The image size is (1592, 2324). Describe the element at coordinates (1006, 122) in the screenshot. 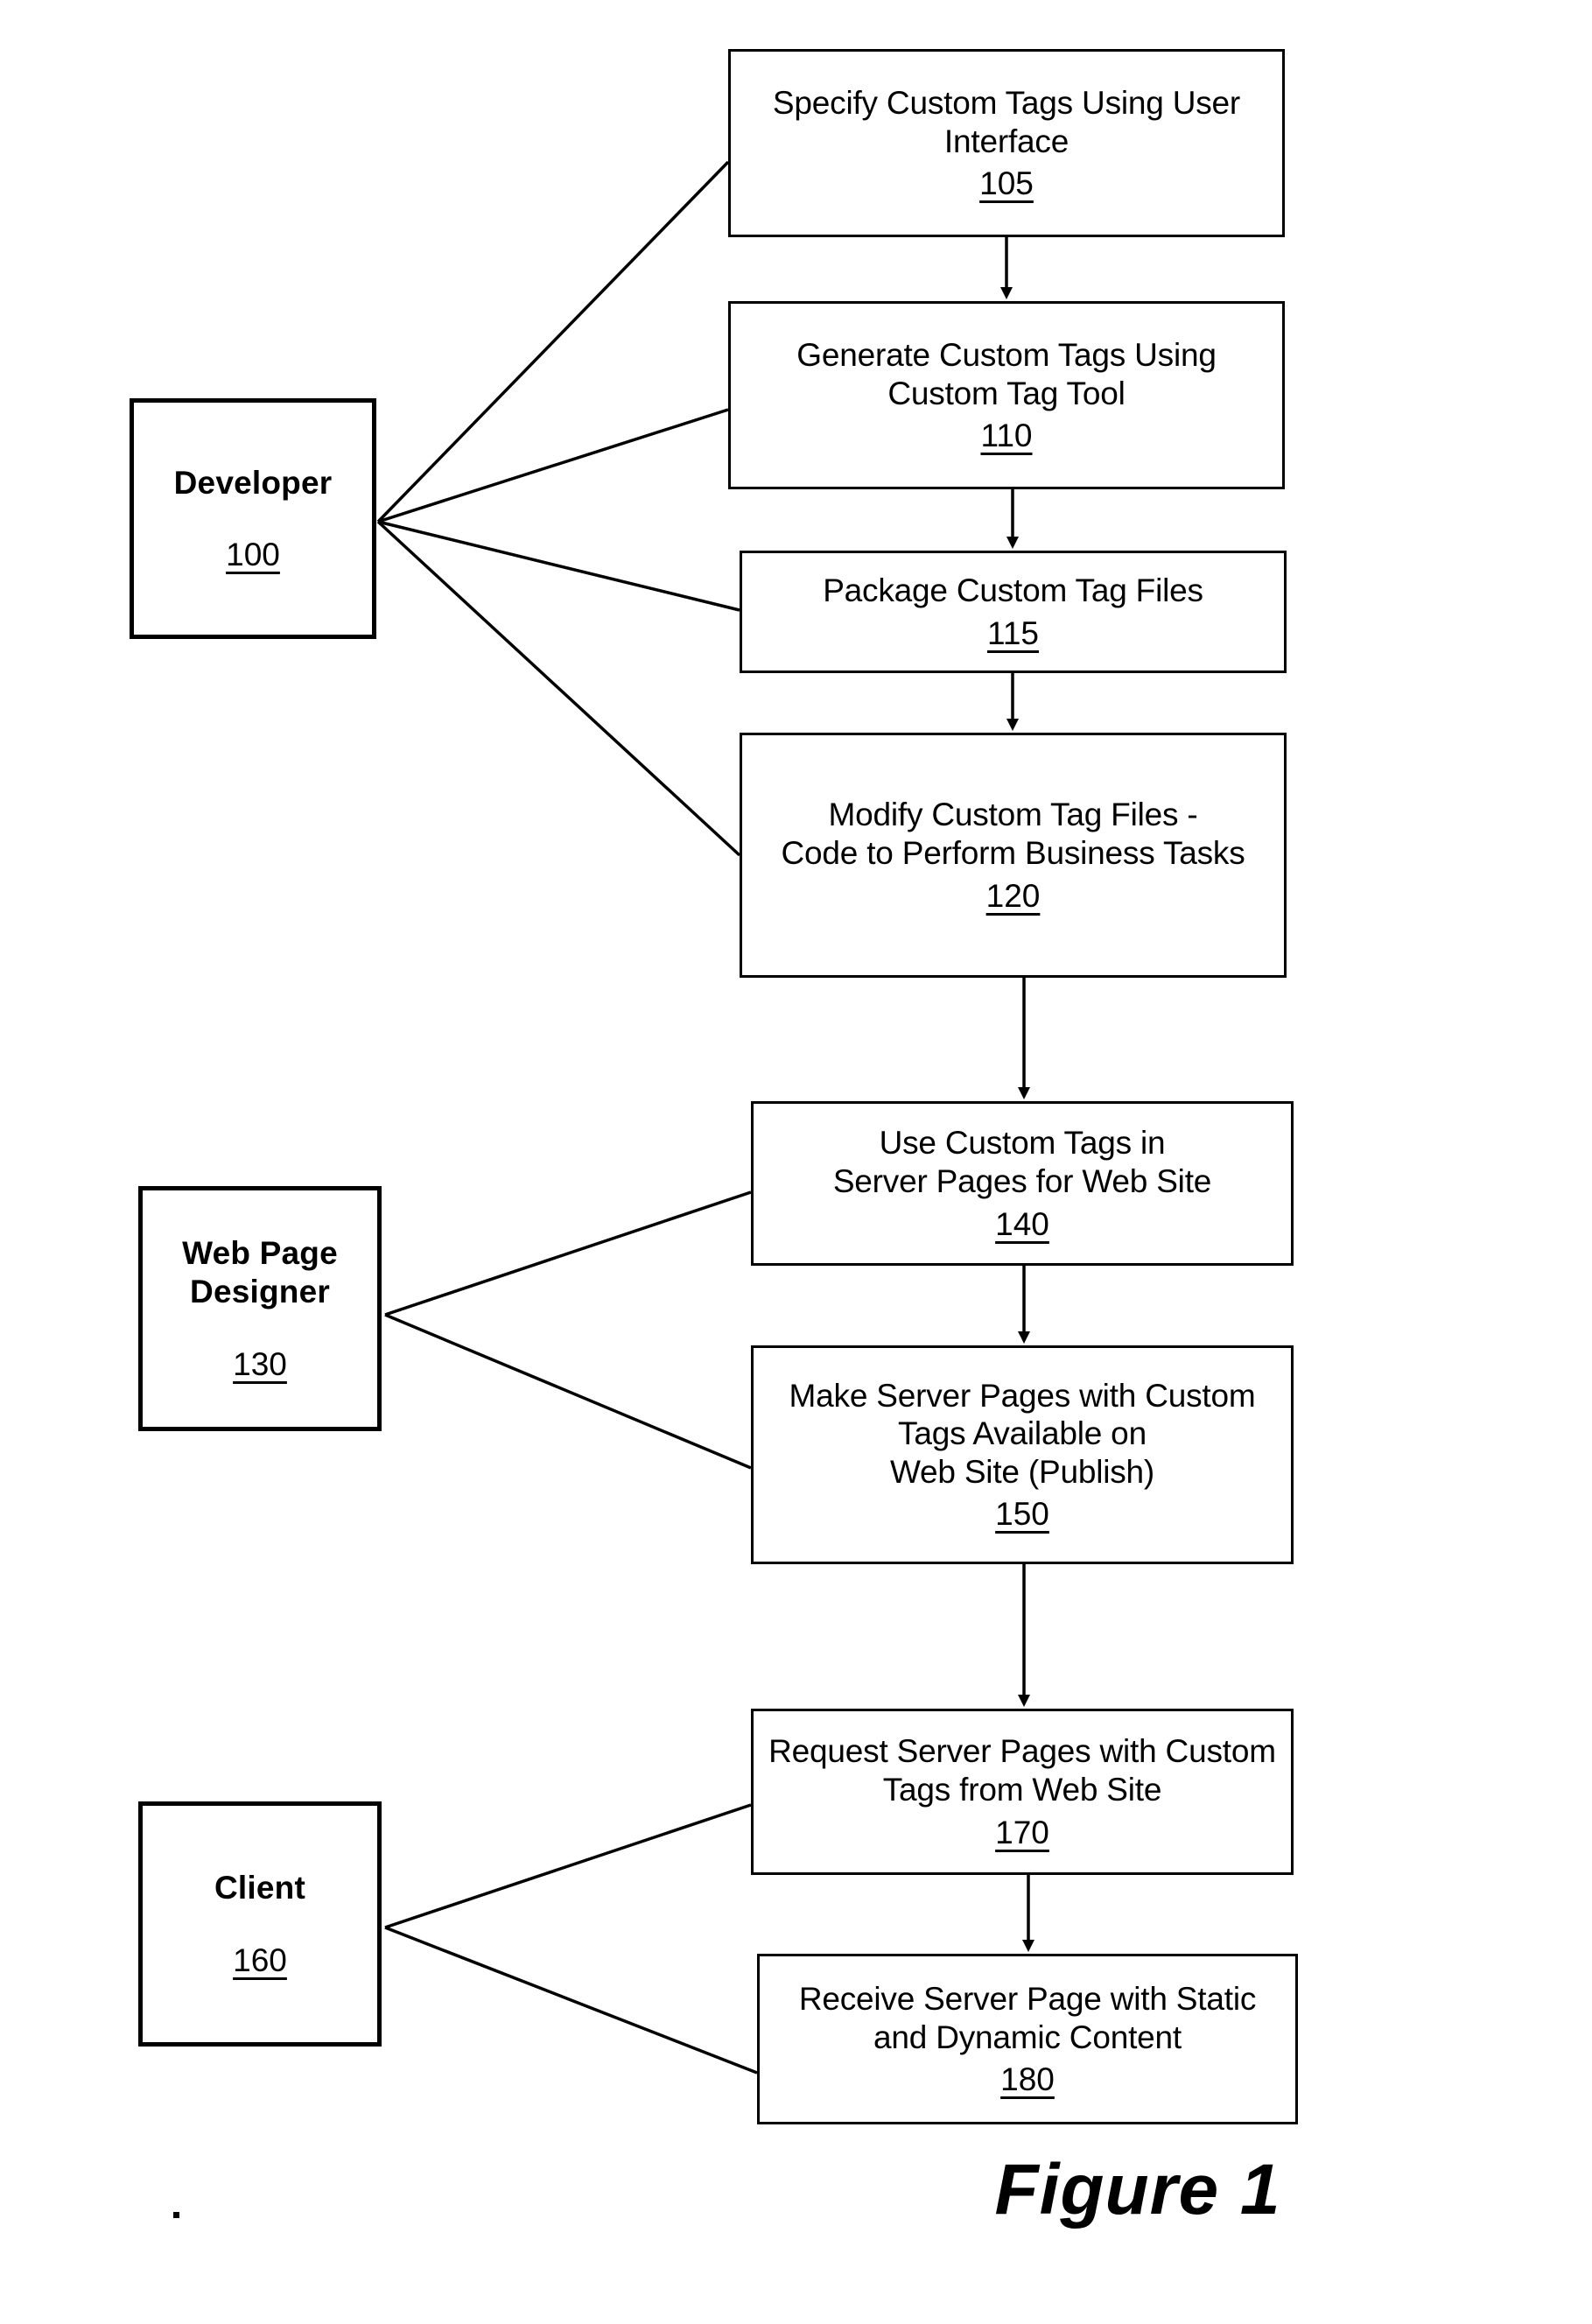

I see `process-label: Specify Custom Tags Using User Interface` at that location.